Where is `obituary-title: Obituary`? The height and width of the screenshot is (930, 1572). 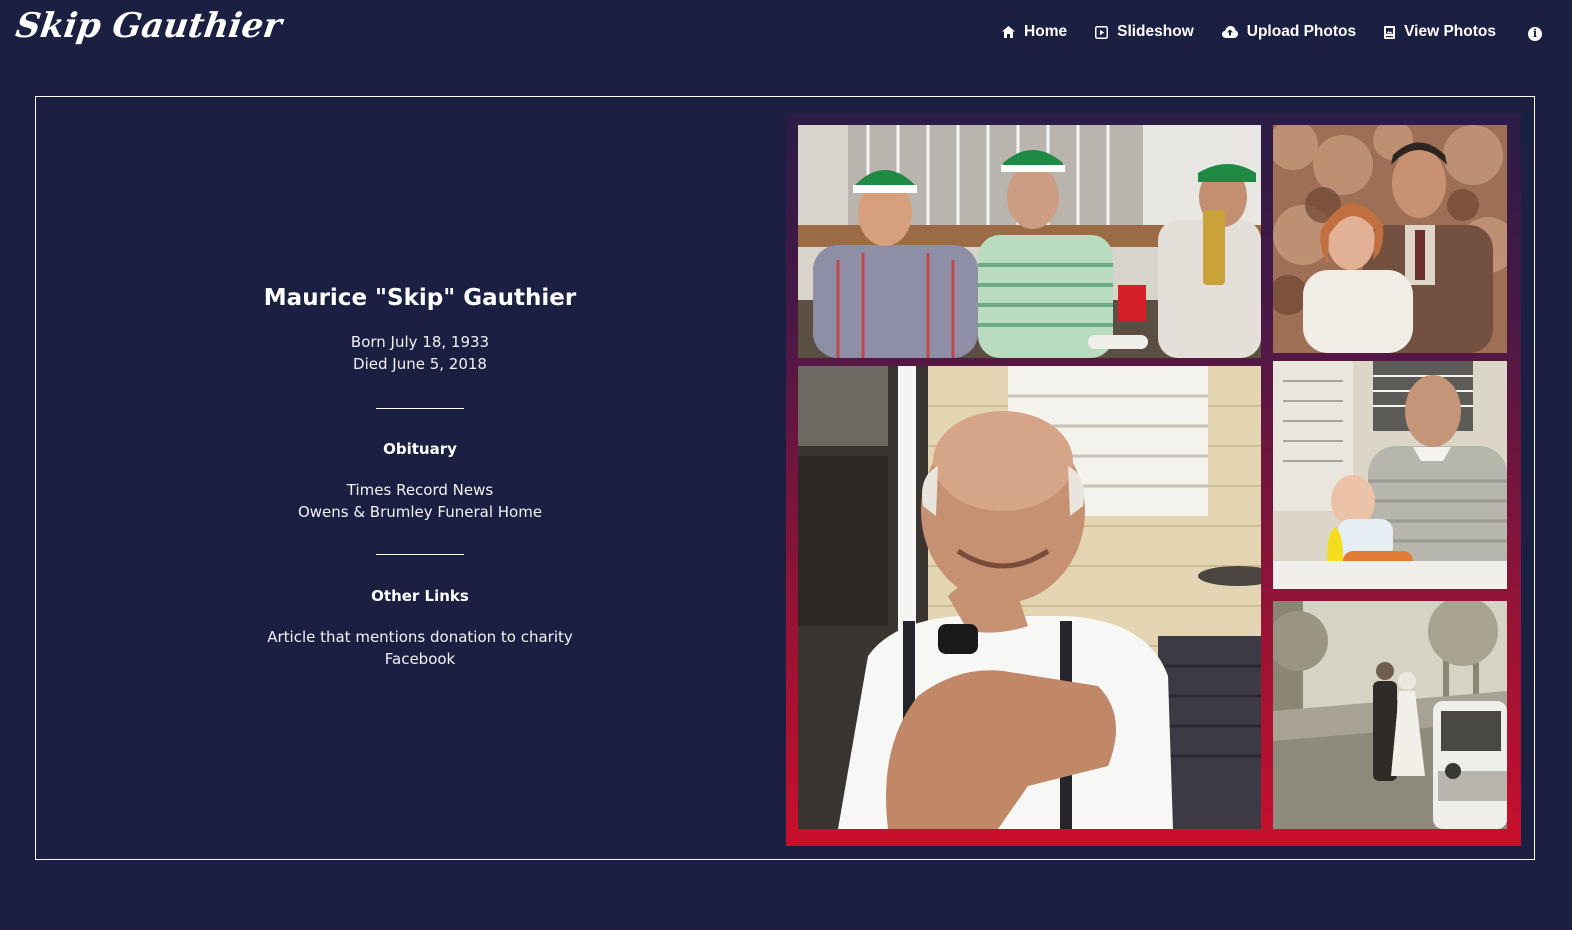 obituary-title: Obituary is located at coordinates (420, 449).